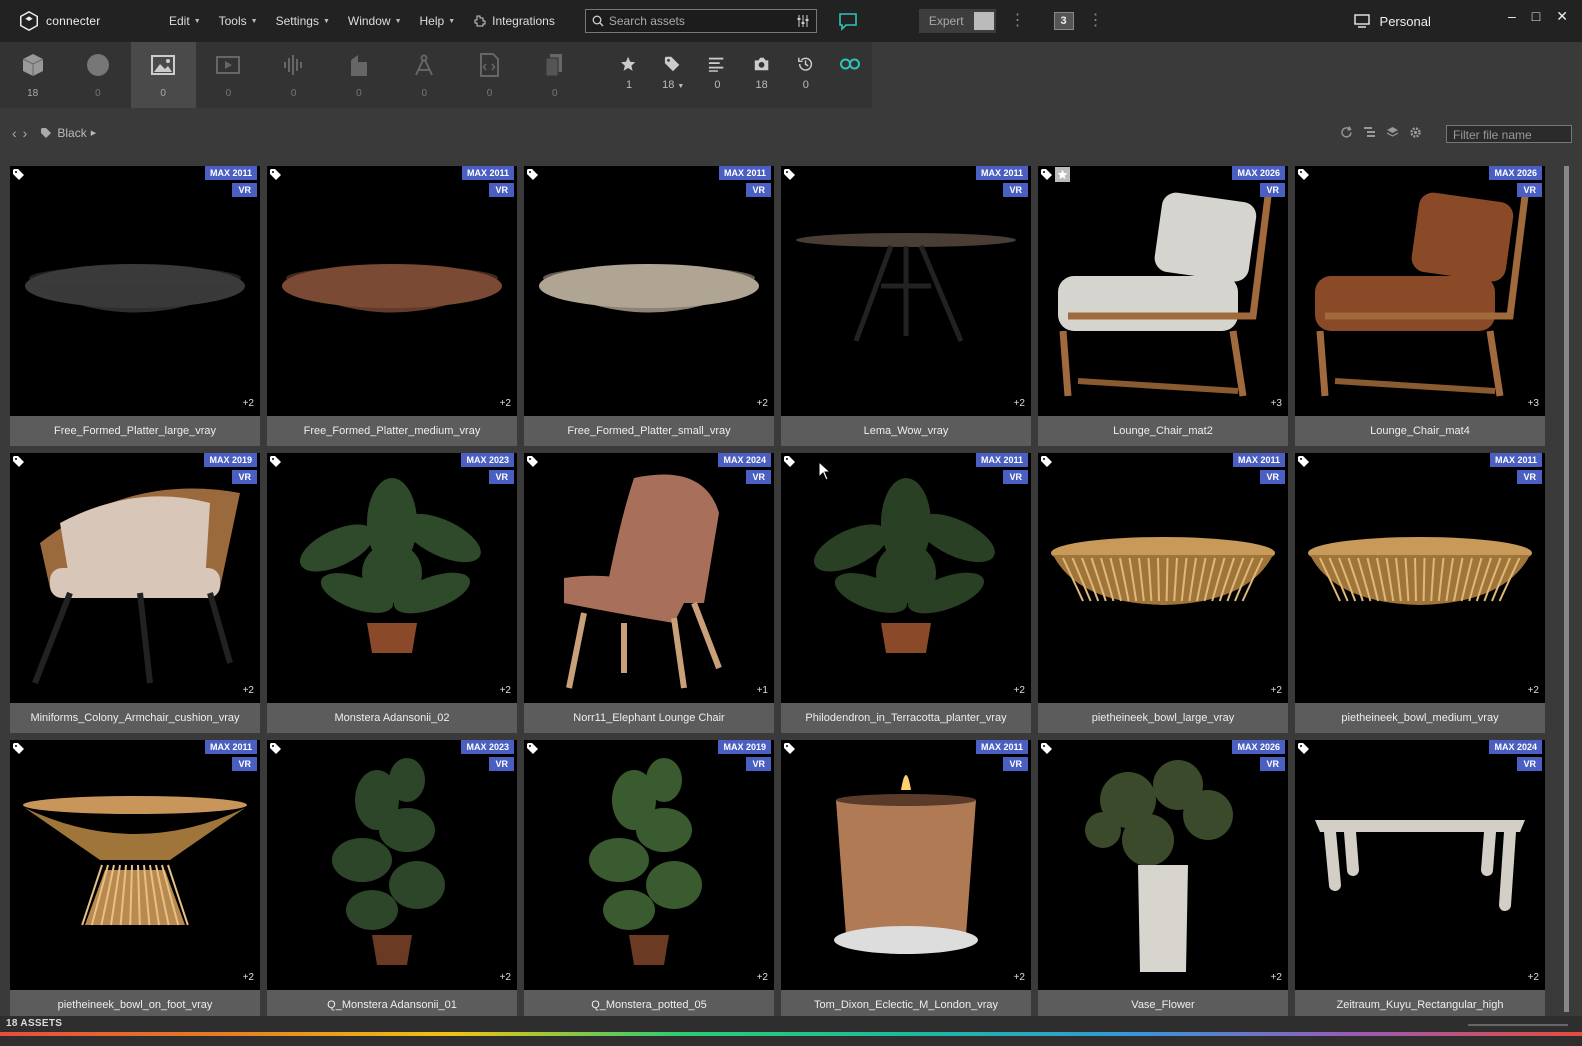  What do you see at coordinates (762, 75) in the screenshot?
I see `filter-camera: 18` at bounding box center [762, 75].